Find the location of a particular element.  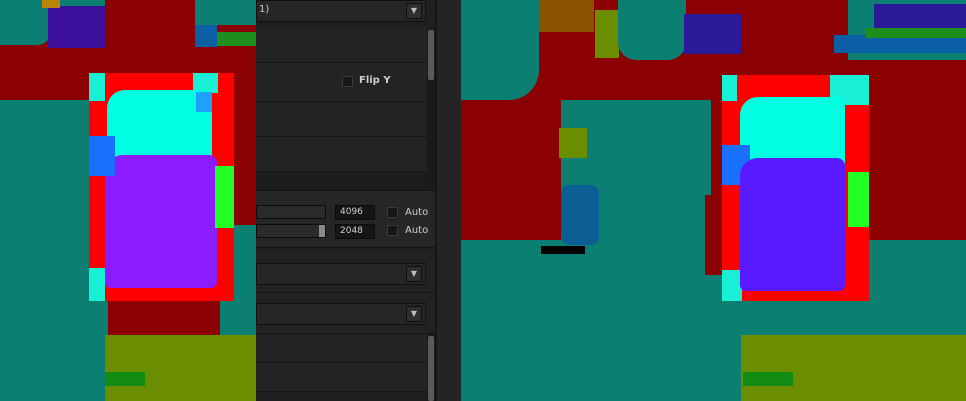

width-slider is located at coordinates (291, 212).